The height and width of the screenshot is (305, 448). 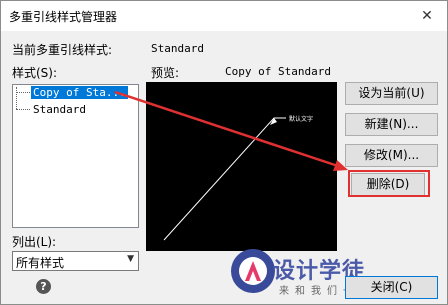 I want to click on styles-label: 样式(S):, so click(x=35, y=73).